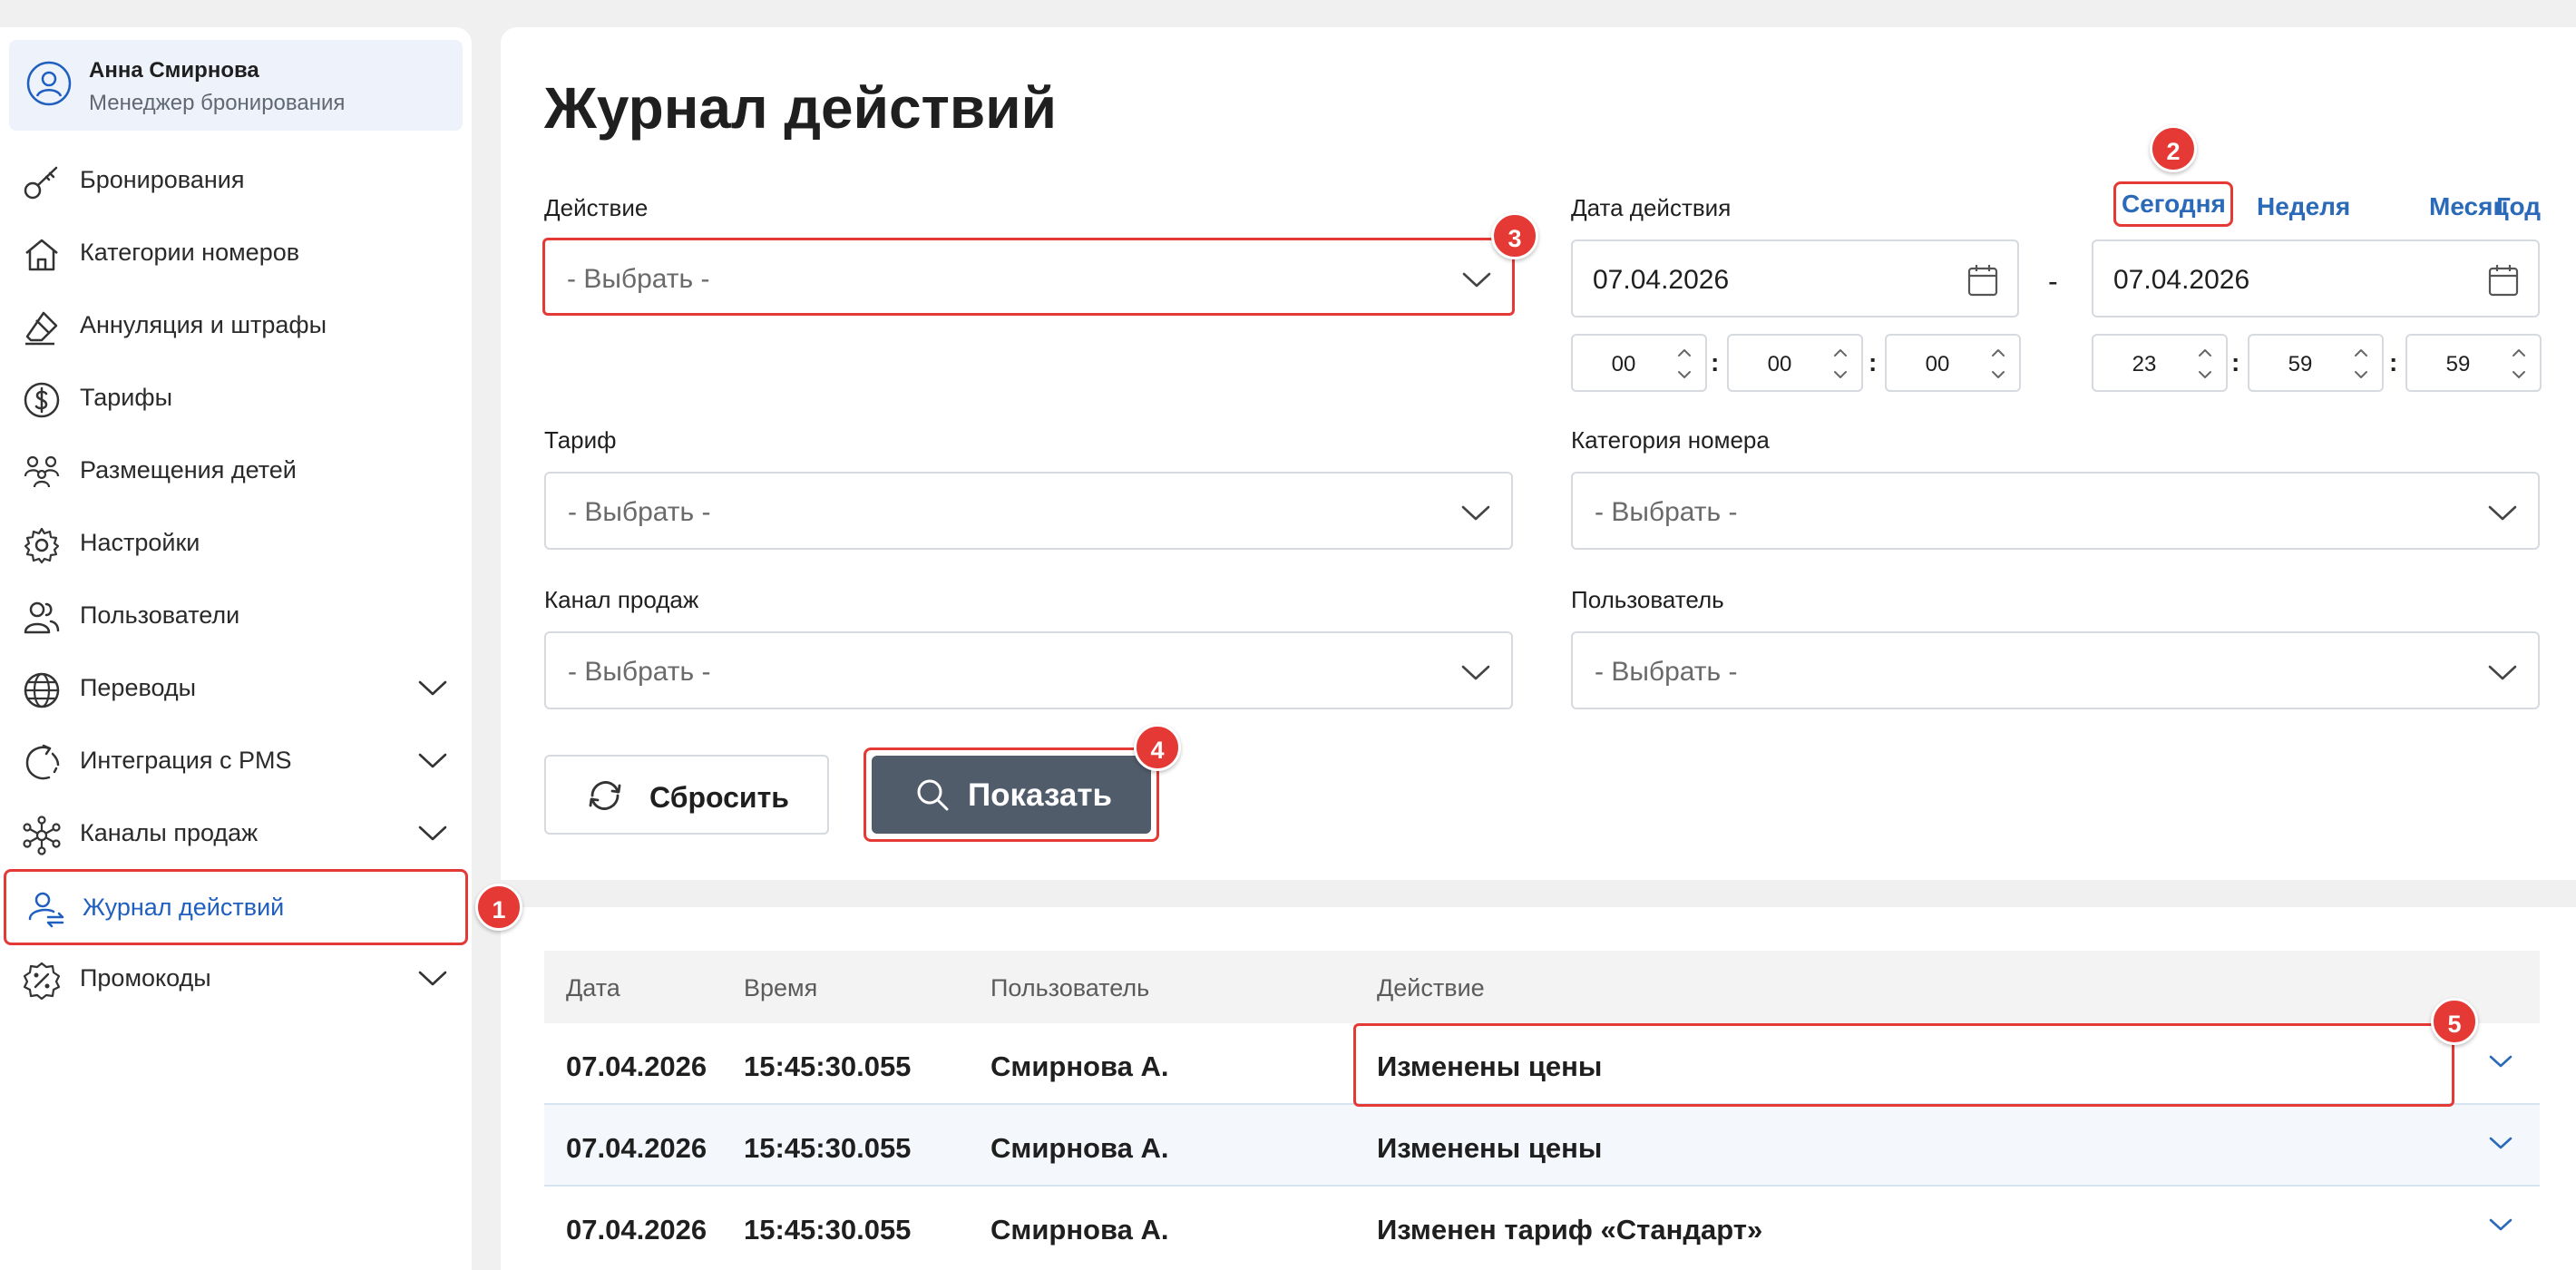  I want to click on column-header-action: Действие, so click(1431, 988).